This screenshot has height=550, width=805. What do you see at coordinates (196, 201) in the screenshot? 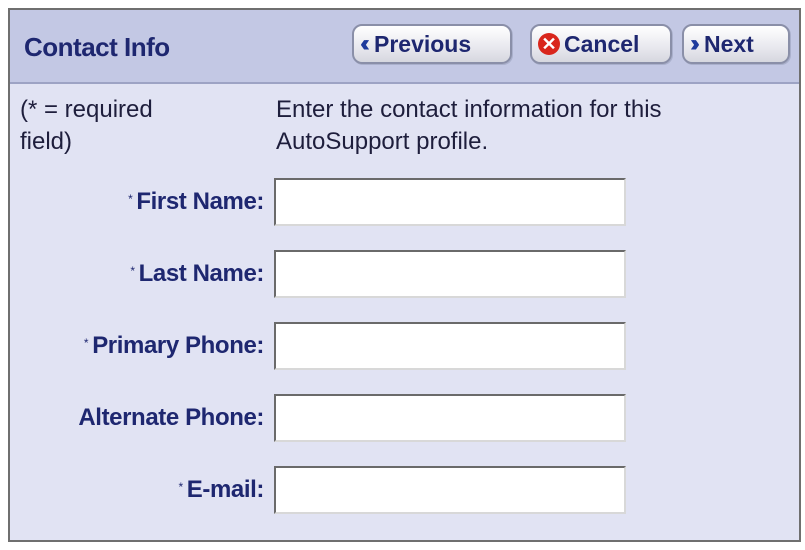
I see `first-name-label: * First Name:` at bounding box center [196, 201].